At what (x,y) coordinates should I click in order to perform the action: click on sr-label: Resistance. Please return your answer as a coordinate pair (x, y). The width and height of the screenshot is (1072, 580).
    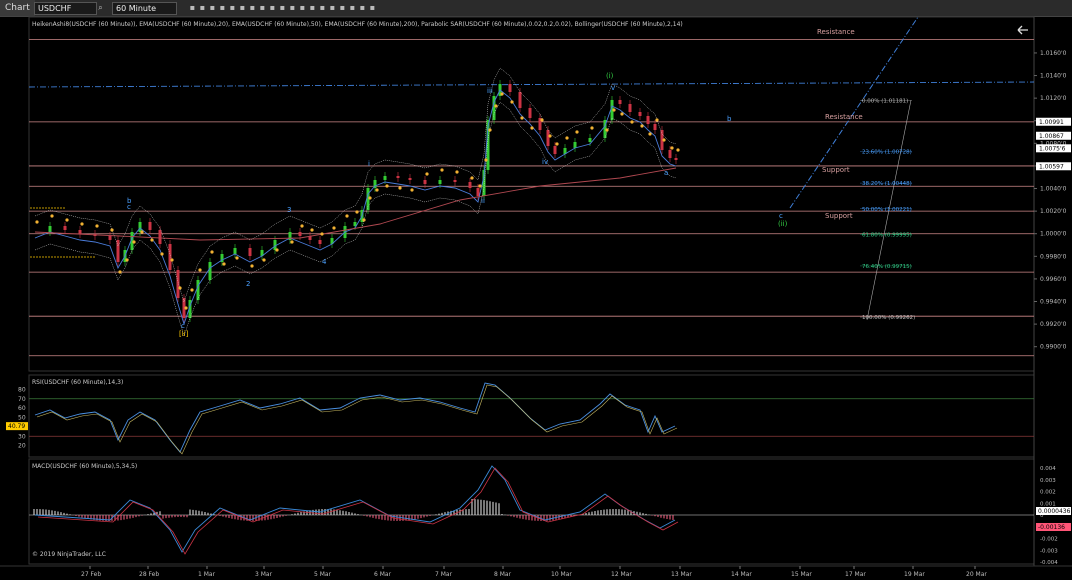
    Looking at the image, I should click on (836, 32).